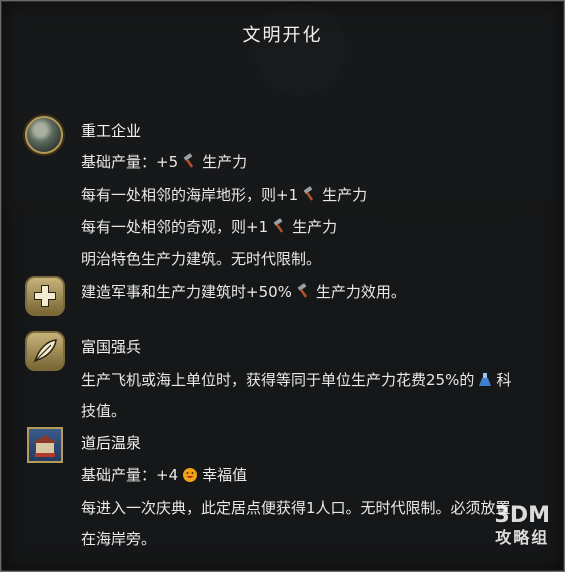 This screenshot has height=572, width=565. Describe the element at coordinates (45, 351) in the screenshot. I see `feather-policy-icon` at that location.